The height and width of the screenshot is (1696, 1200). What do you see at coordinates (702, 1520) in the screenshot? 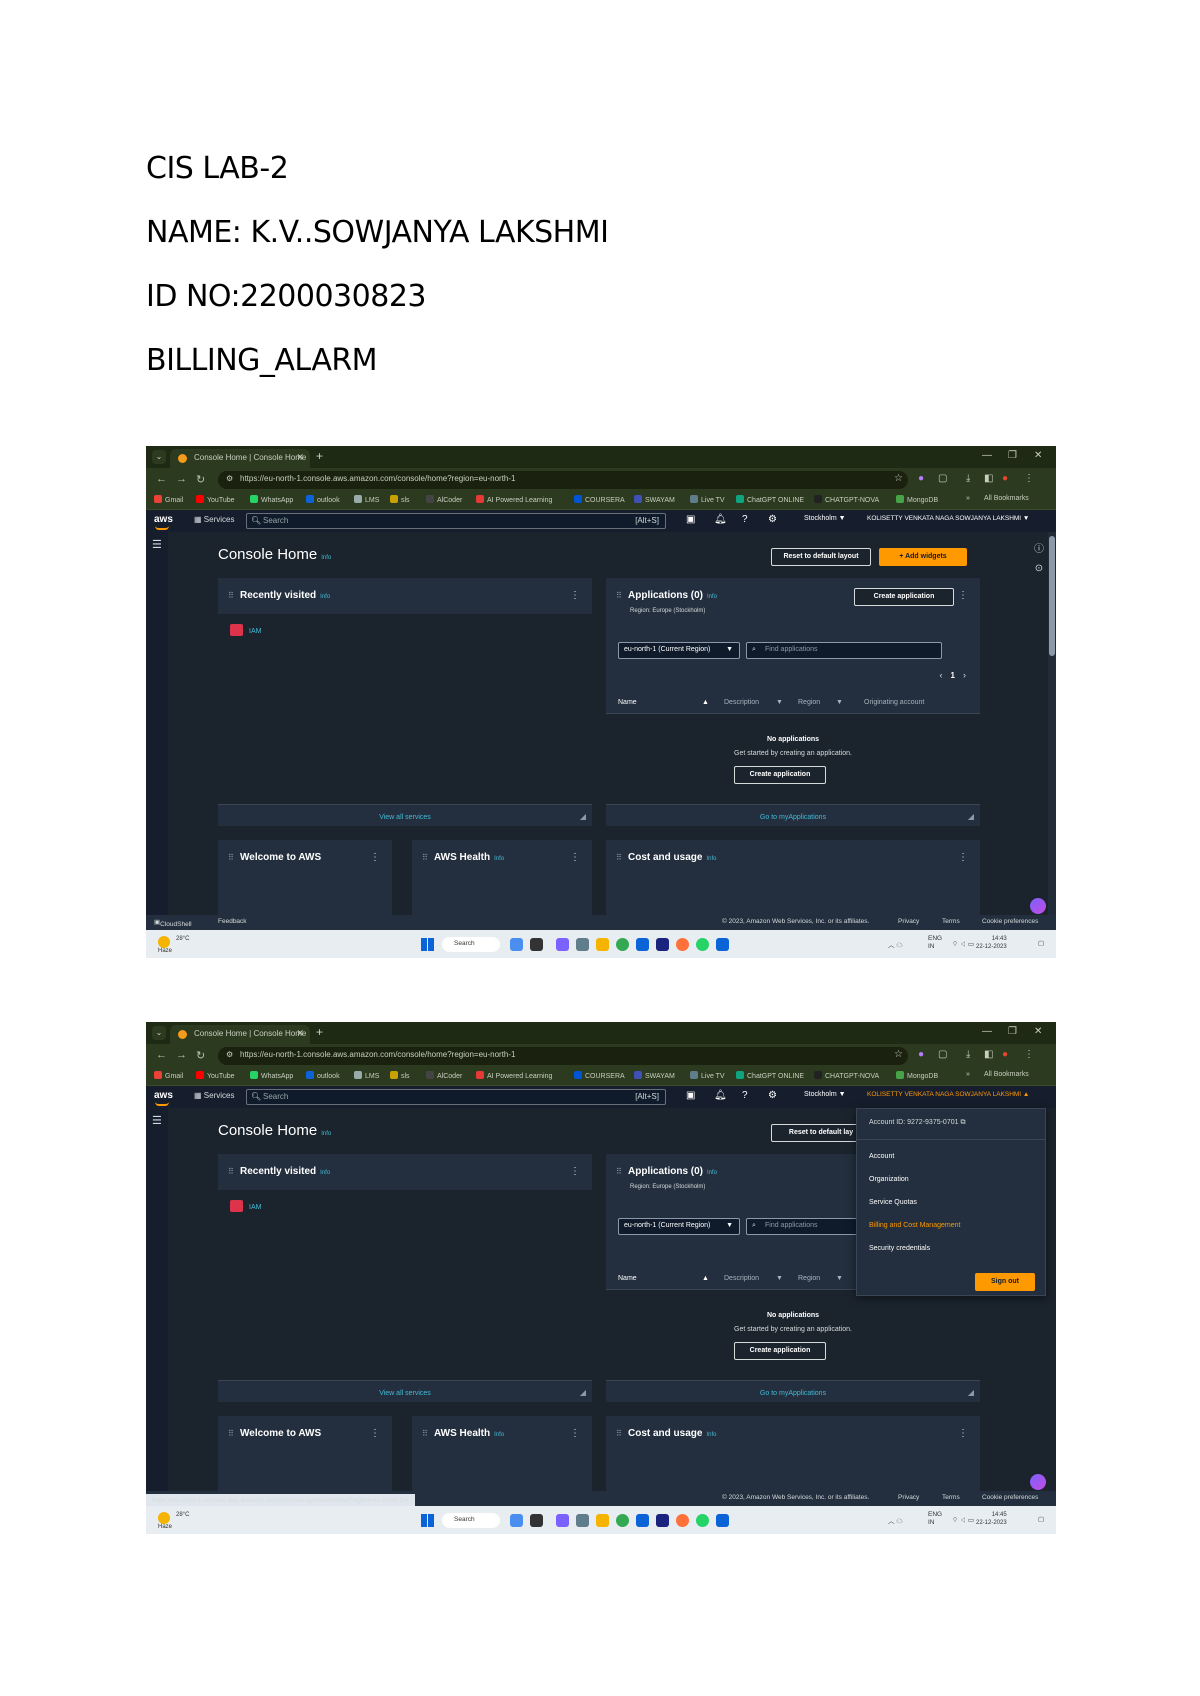
I see `whatsapp-icon` at bounding box center [702, 1520].